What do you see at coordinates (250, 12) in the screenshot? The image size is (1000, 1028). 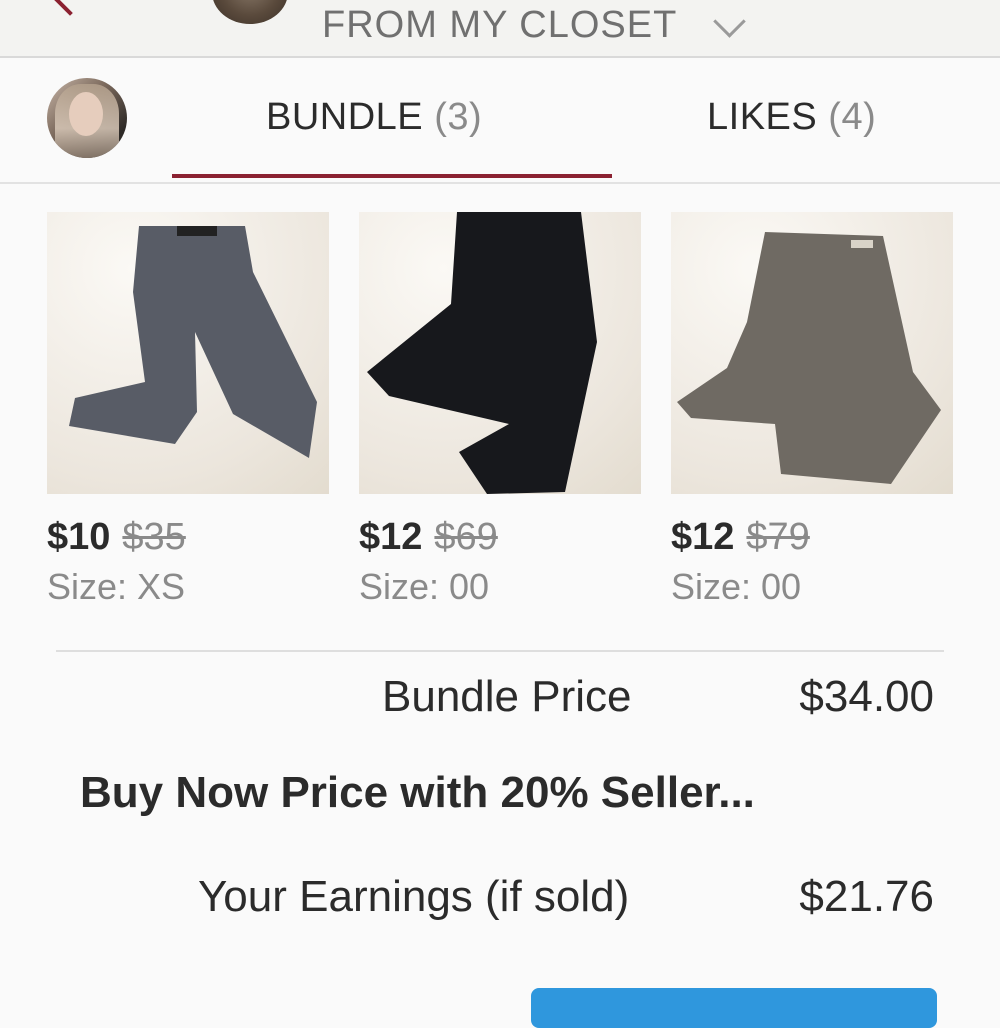 I see `header-avatar` at bounding box center [250, 12].